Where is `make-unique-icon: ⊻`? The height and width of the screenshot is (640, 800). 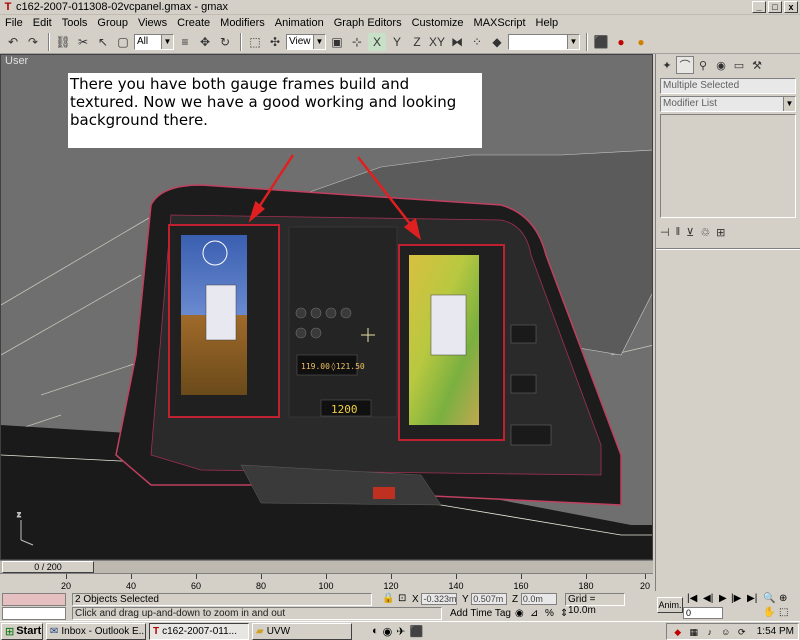 make-unique-icon: ⊻ is located at coordinates (690, 232).